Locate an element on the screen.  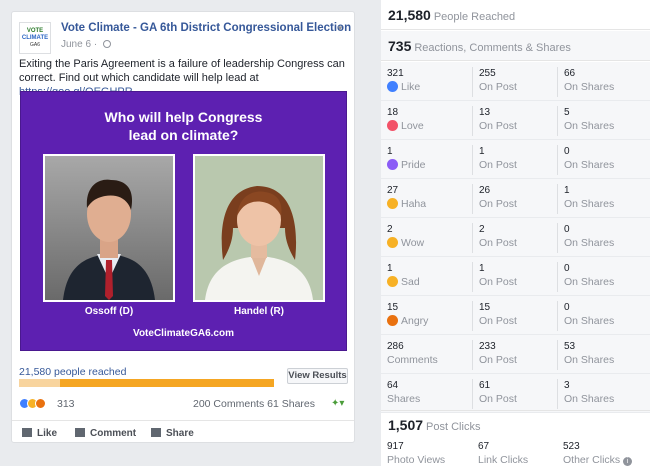
metric-label-wrap: Pride is located at coordinates (426, 165).